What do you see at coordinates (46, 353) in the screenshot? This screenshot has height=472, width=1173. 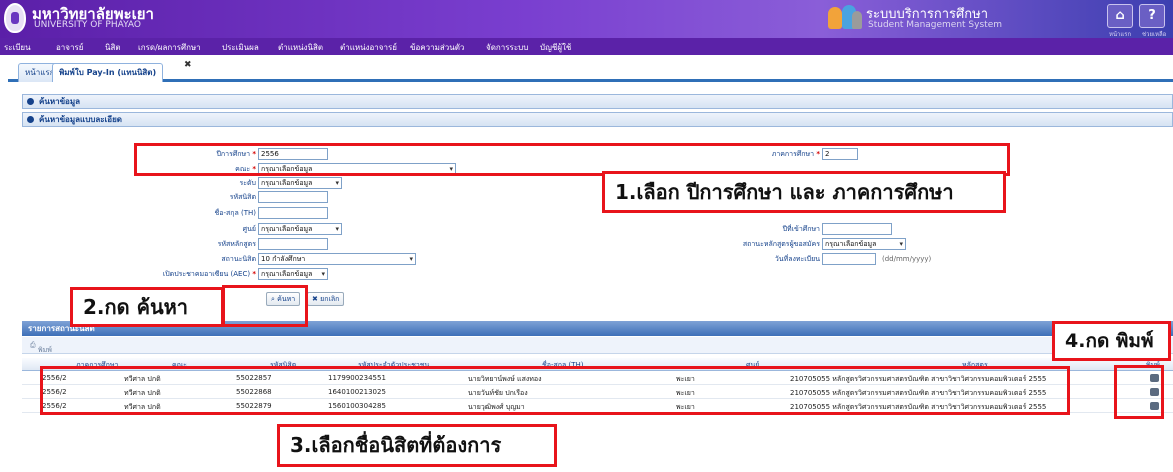 I see `print-list-button: ⎙ พิมพ์รายการ` at bounding box center [46, 353].